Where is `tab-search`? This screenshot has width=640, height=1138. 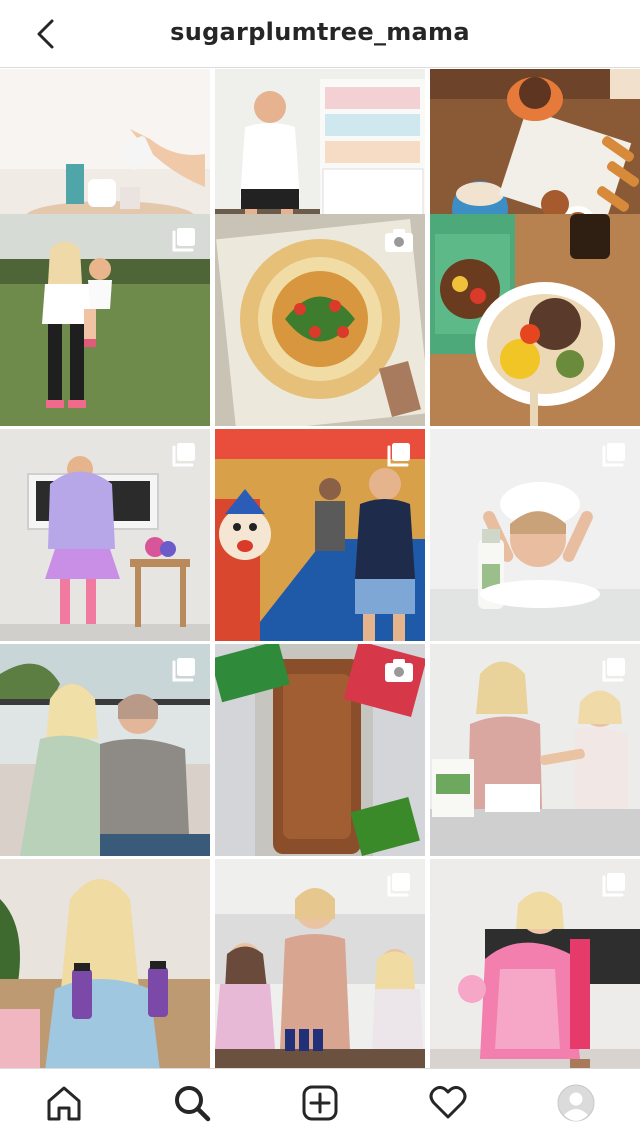 tab-search is located at coordinates (192, 1103).